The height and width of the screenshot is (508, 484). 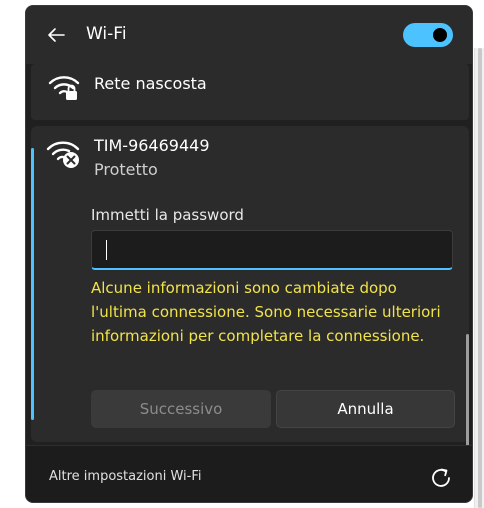 I want to click on back-button, so click(x=56, y=35).